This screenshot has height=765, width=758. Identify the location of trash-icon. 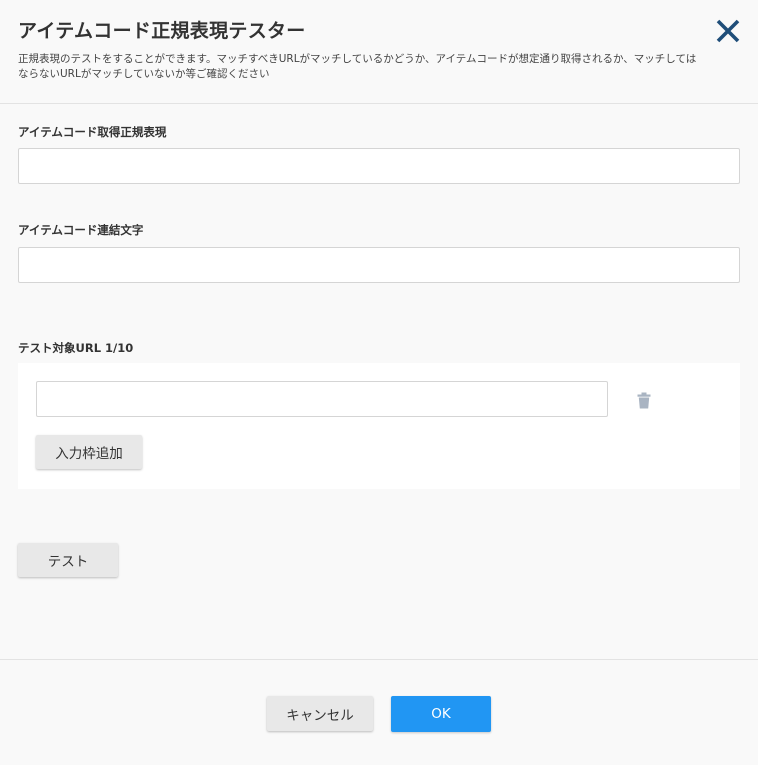
(644, 400).